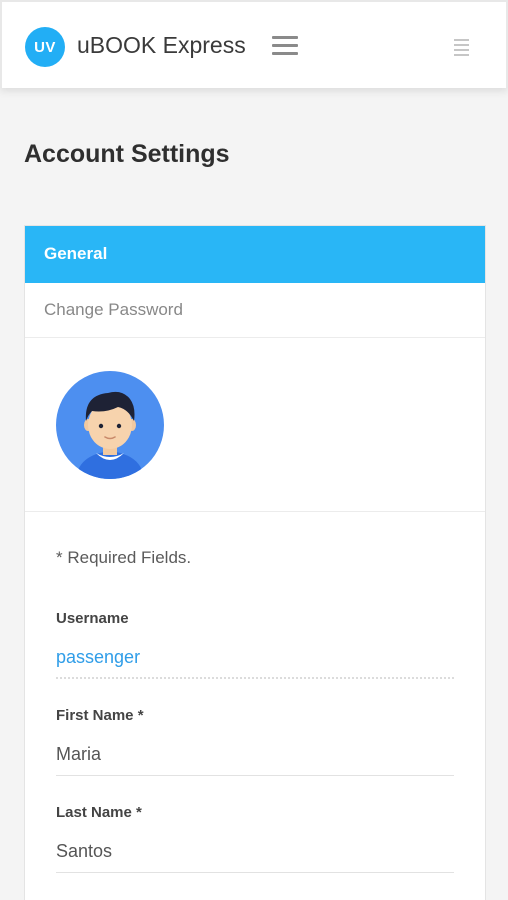 Image resolution: width=508 pixels, height=900 pixels. What do you see at coordinates (99, 812) in the screenshot?
I see `last-name-label: Last Name *` at bounding box center [99, 812].